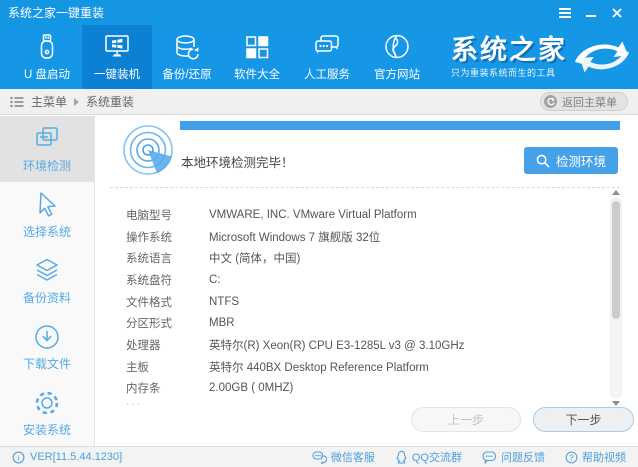 The image size is (638, 467). I want to click on info-row-memory: 内存条 2.00GB ( 0MHZ), so click(364, 389).